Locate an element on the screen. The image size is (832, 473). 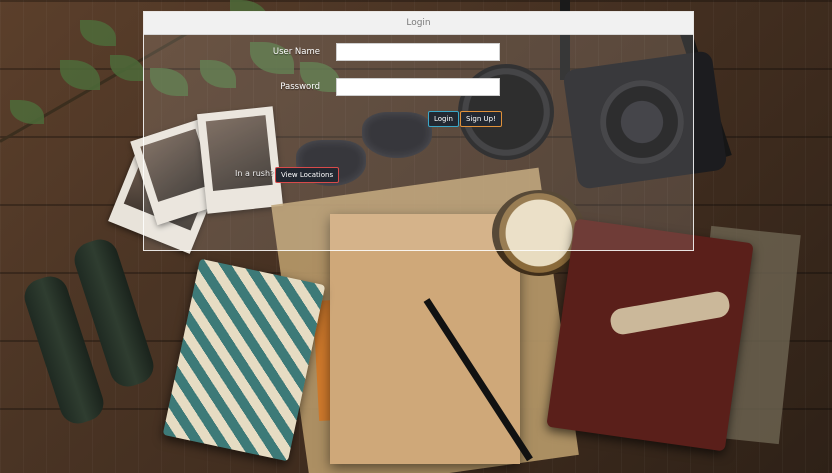
panel-header: Login is located at coordinates (418, 23).